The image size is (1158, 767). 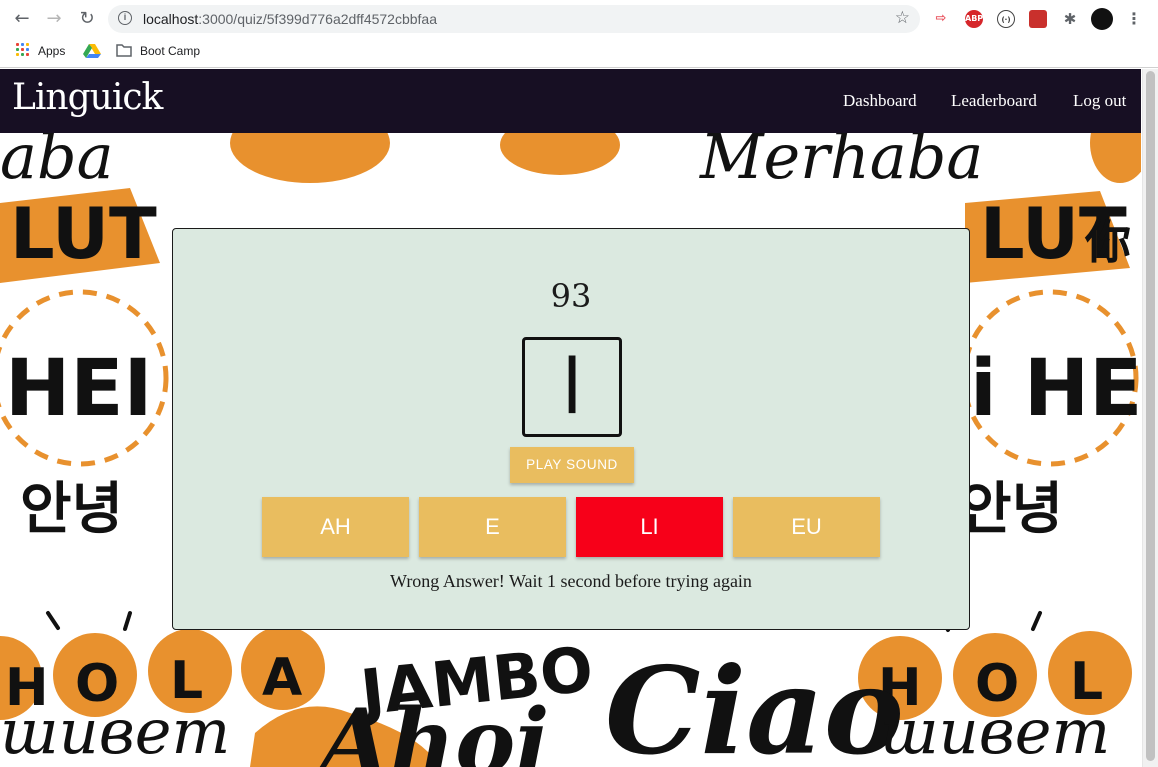 I want to click on url-path: :3000/quiz/5f399d776a2dff4572cbbfaa, so click(x=318, y=19).